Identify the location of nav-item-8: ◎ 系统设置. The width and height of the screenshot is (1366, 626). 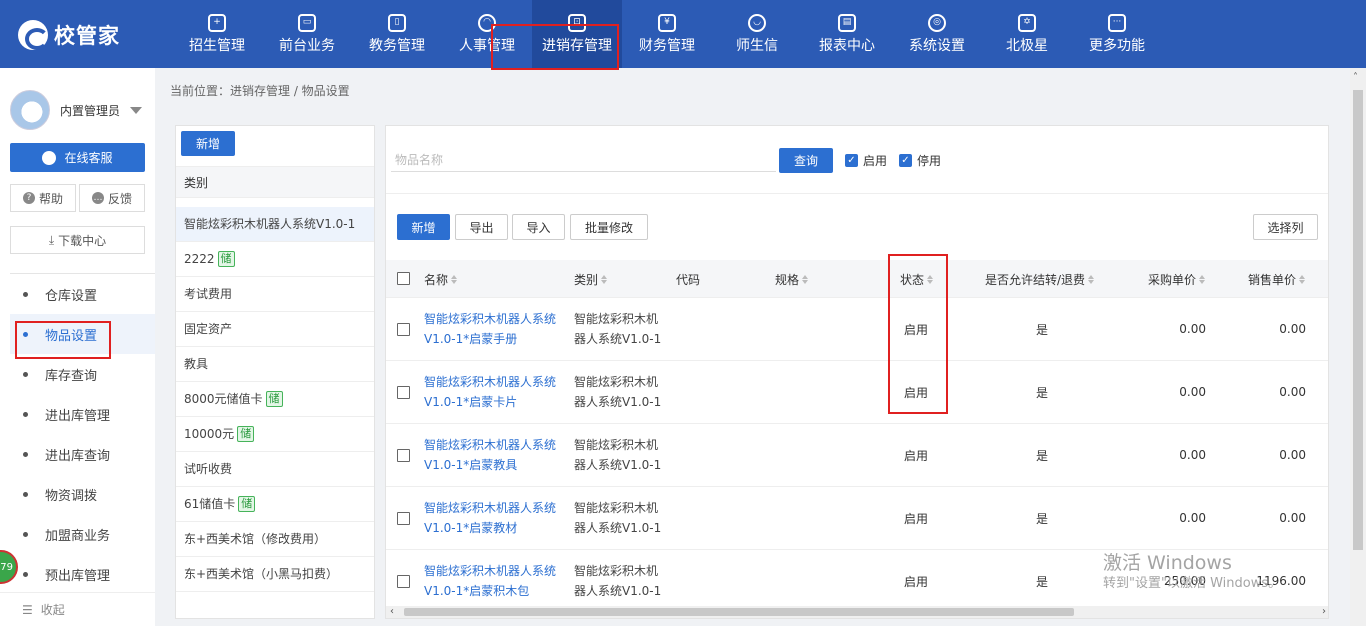
(937, 34).